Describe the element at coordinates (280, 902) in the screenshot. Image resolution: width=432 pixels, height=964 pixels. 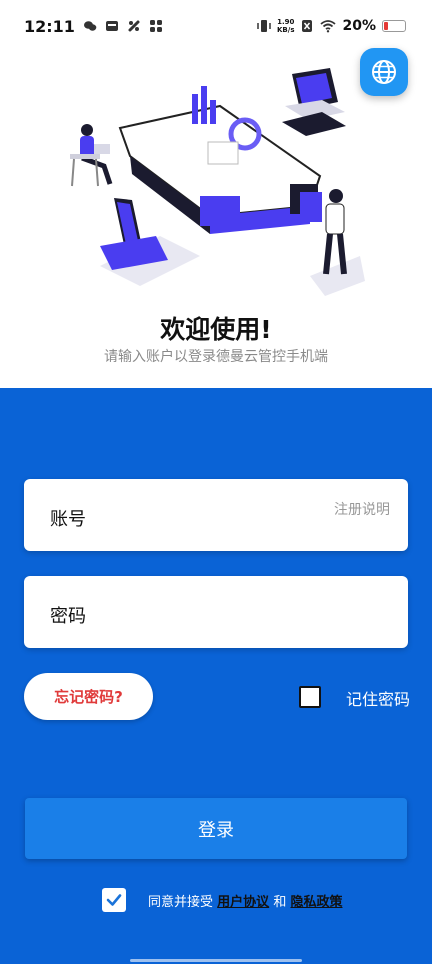
I see `agreement-conjunction: 和` at that location.